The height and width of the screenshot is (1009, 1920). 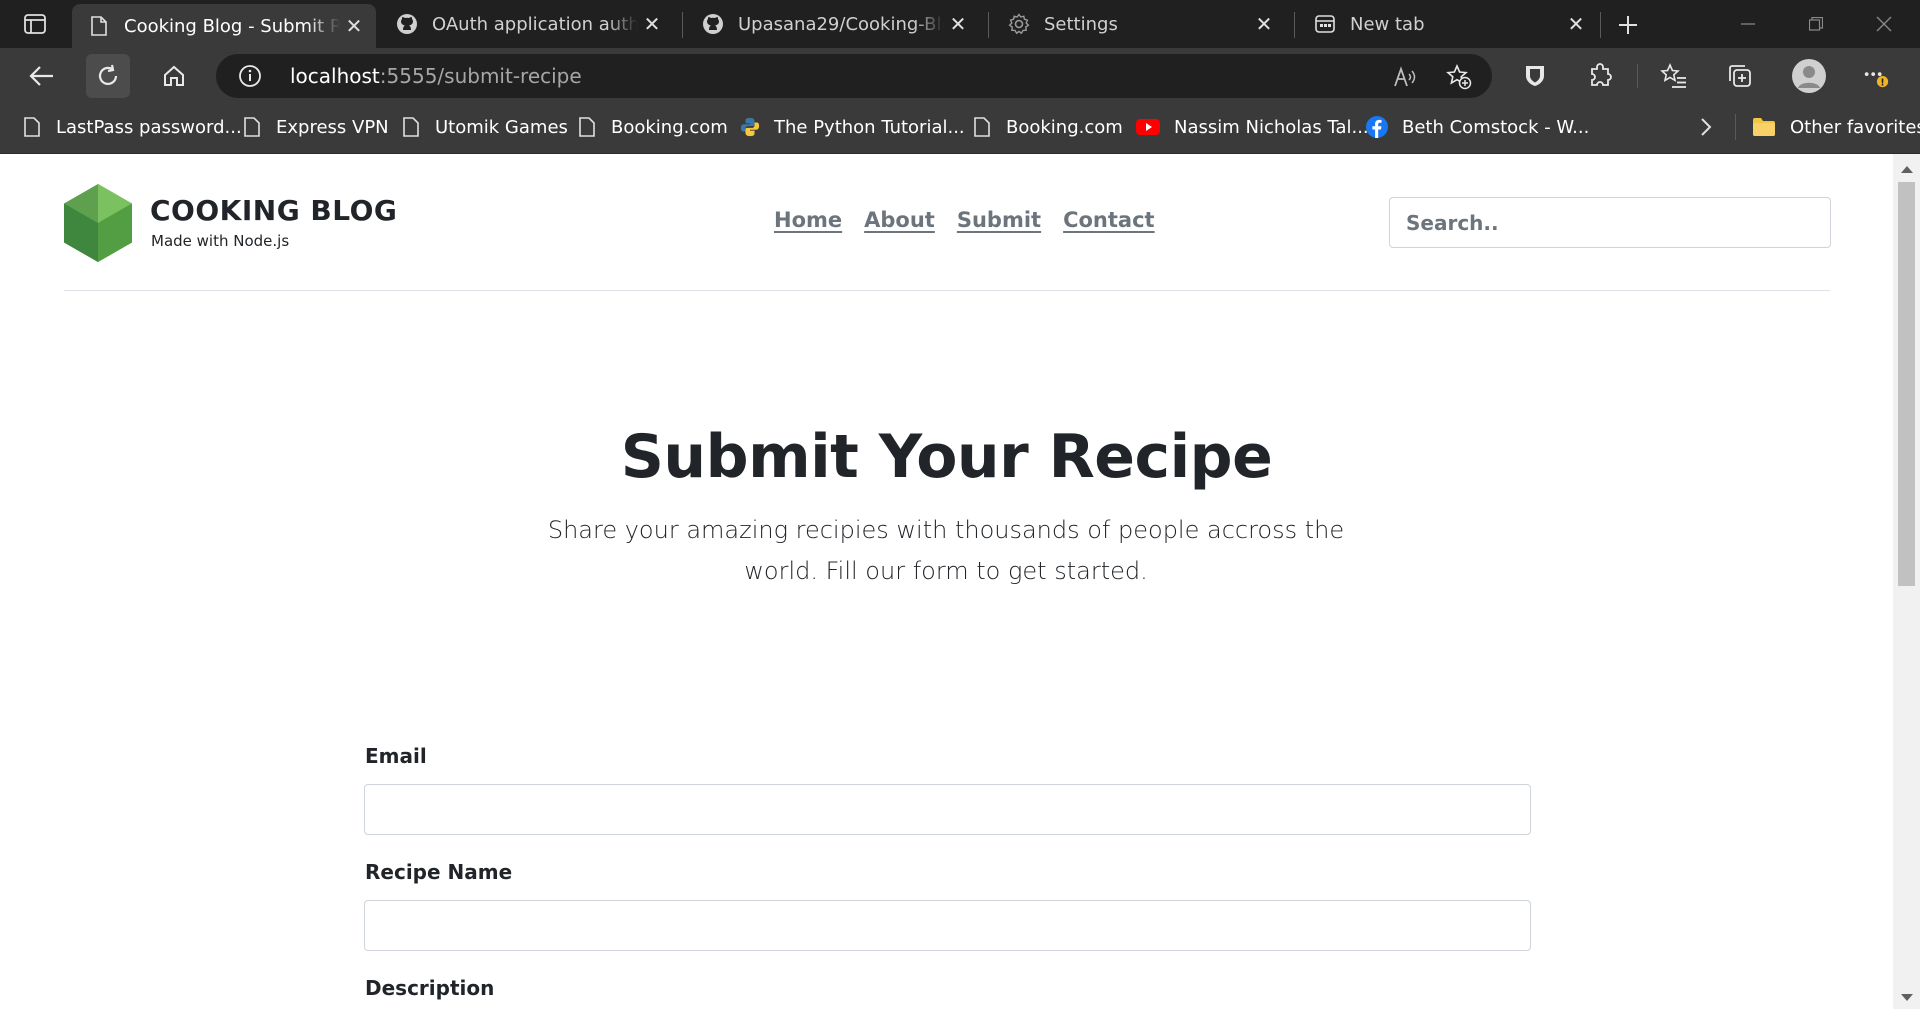 What do you see at coordinates (98, 223) in the screenshot?
I see `nodejs-hexagon-logo` at bounding box center [98, 223].